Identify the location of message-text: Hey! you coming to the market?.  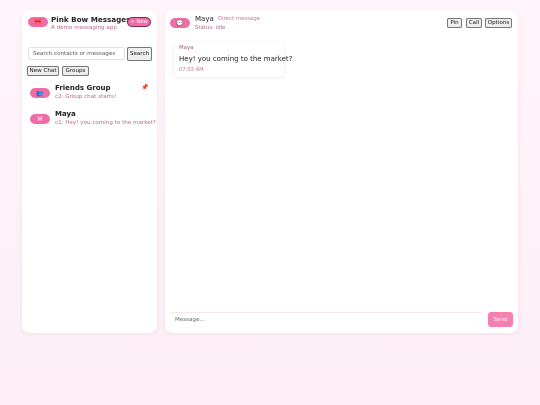
(236, 59).